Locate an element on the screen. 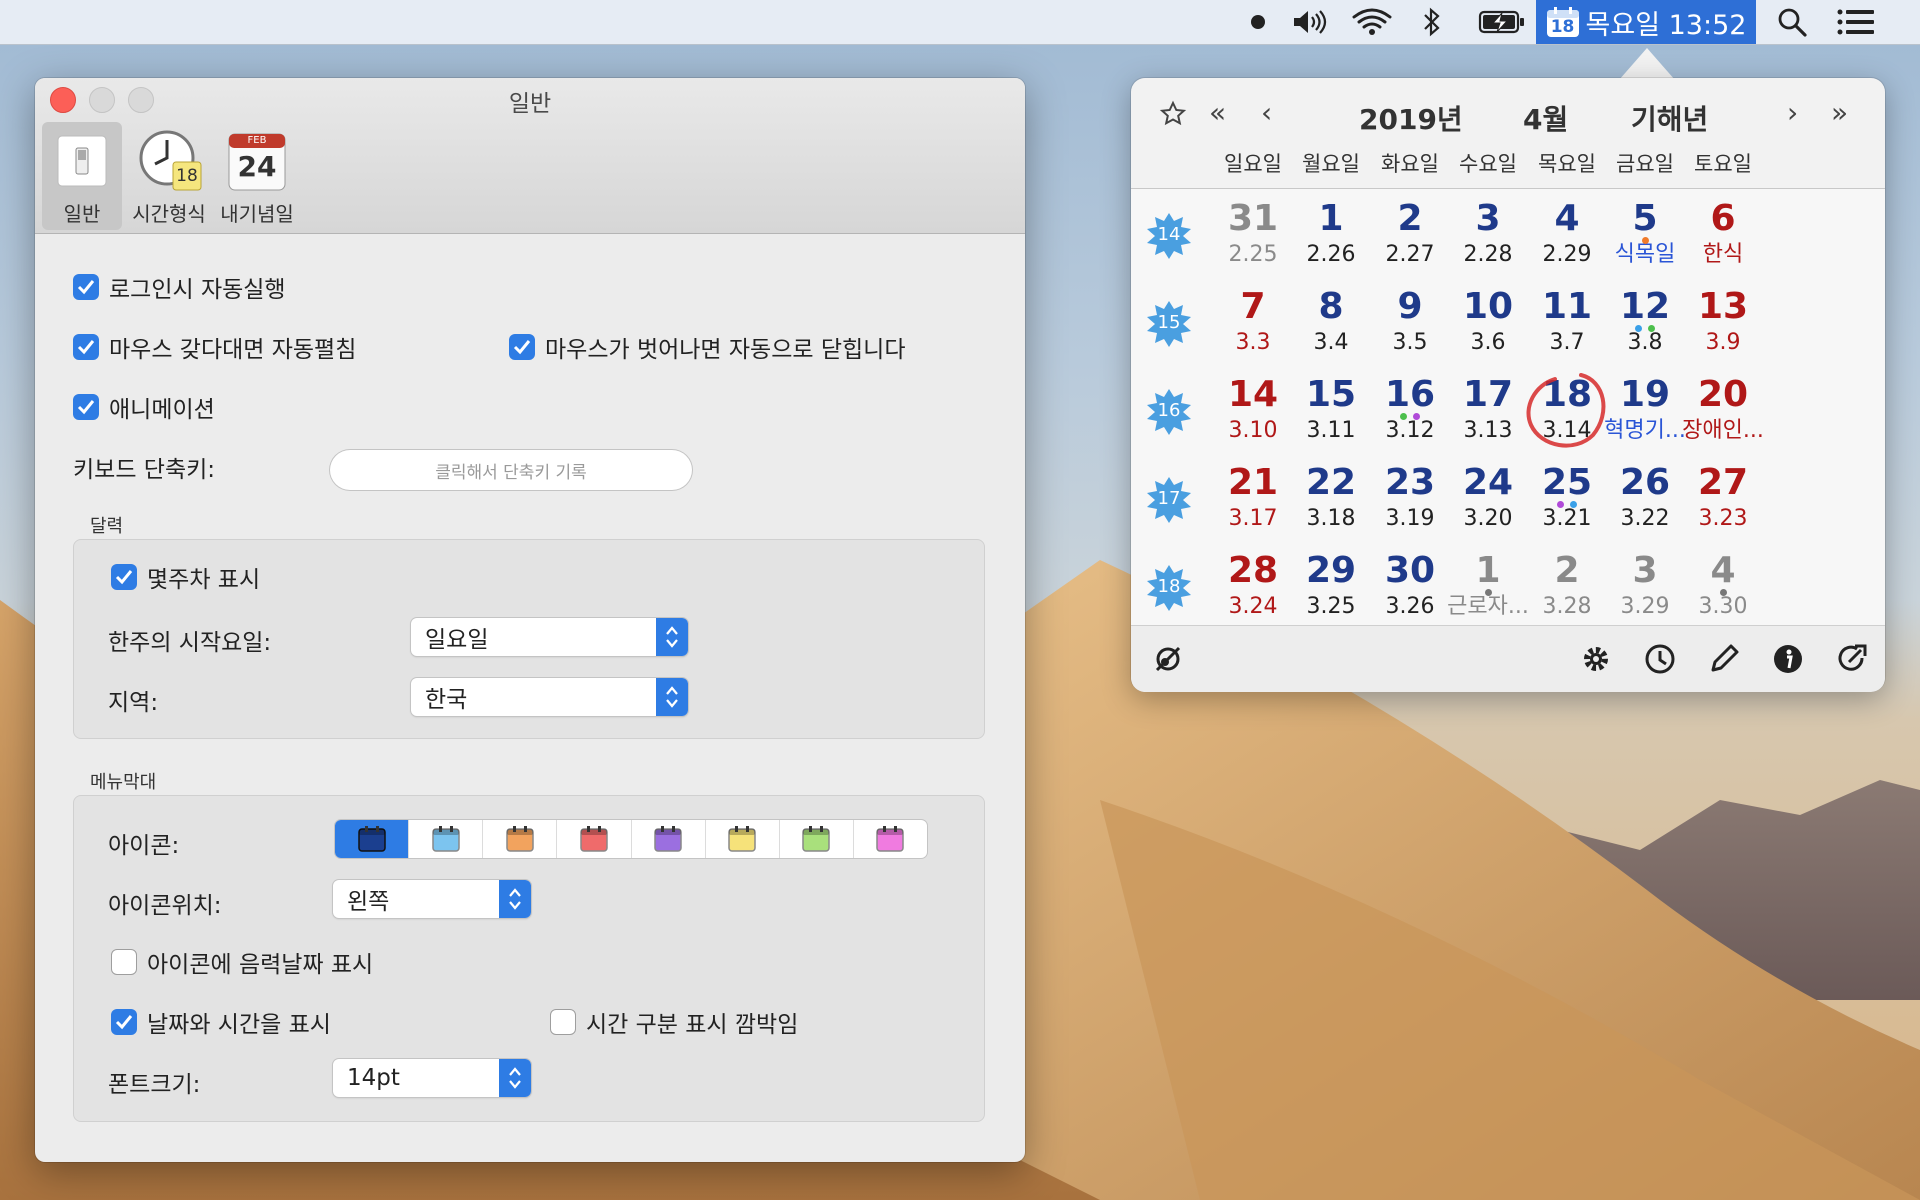 This screenshot has width=1920, height=1200. calendar-day: 27 3.23 is located at coordinates (1723, 499).